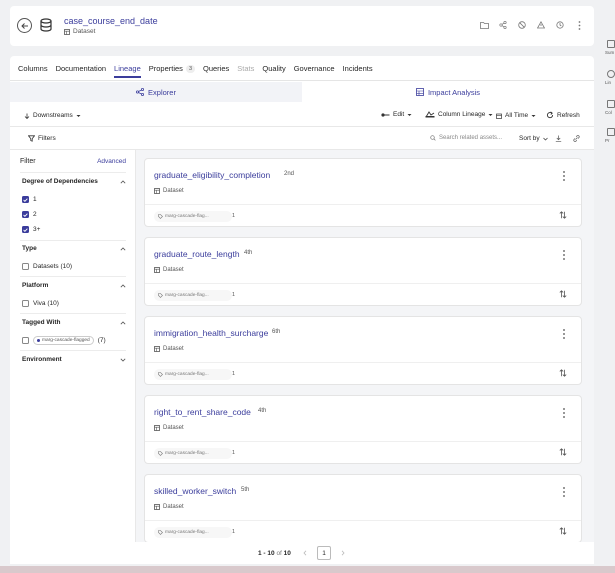  I want to click on advanced-filter-link: Advanced, so click(111, 161).